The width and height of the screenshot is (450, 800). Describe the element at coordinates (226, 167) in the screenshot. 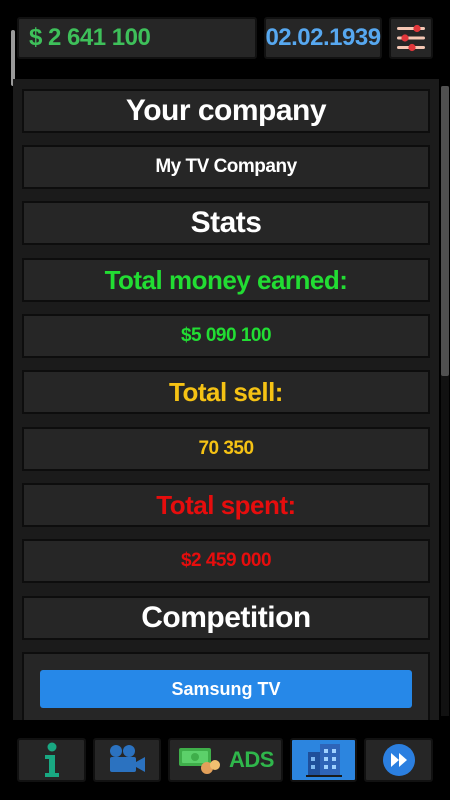

I see `company-name: My TV Company` at that location.